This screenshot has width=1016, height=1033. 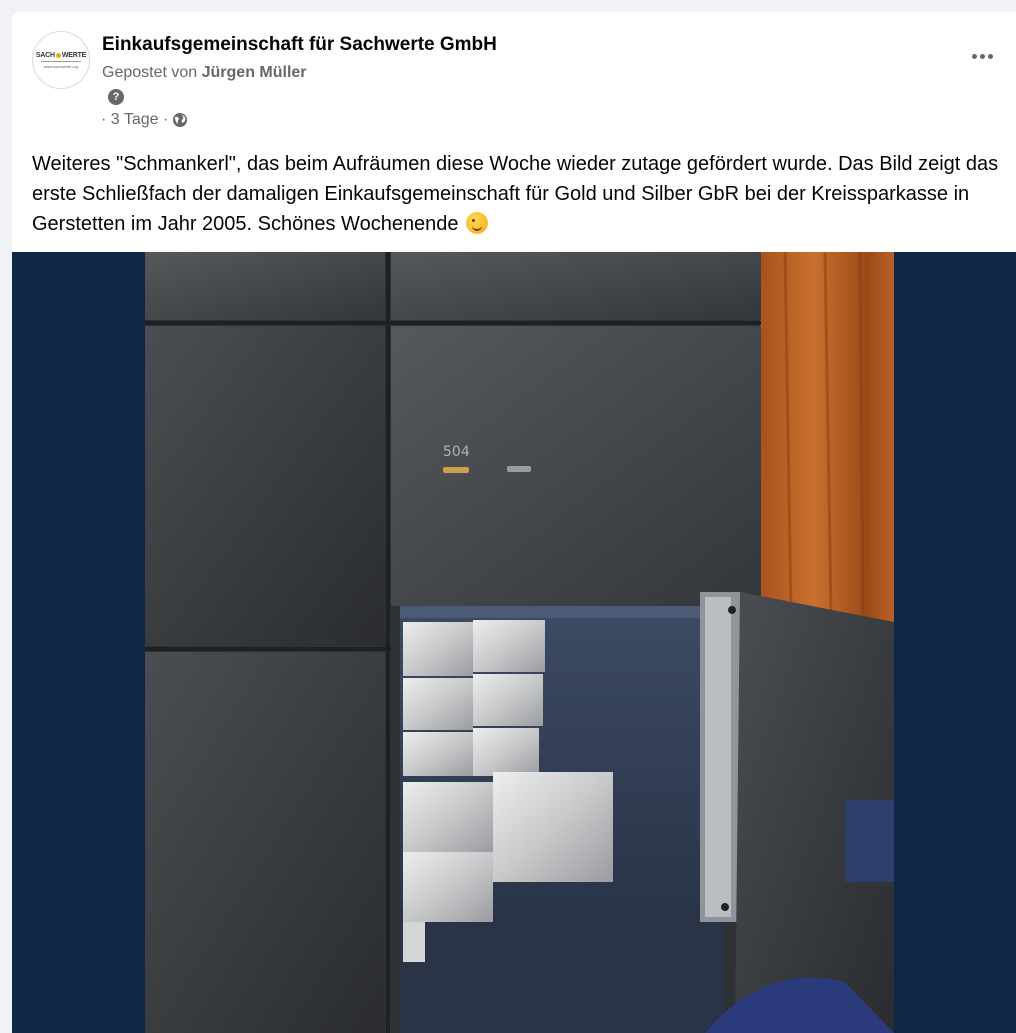 What do you see at coordinates (254, 72) in the screenshot?
I see `author-link: Jürgen Müller` at bounding box center [254, 72].